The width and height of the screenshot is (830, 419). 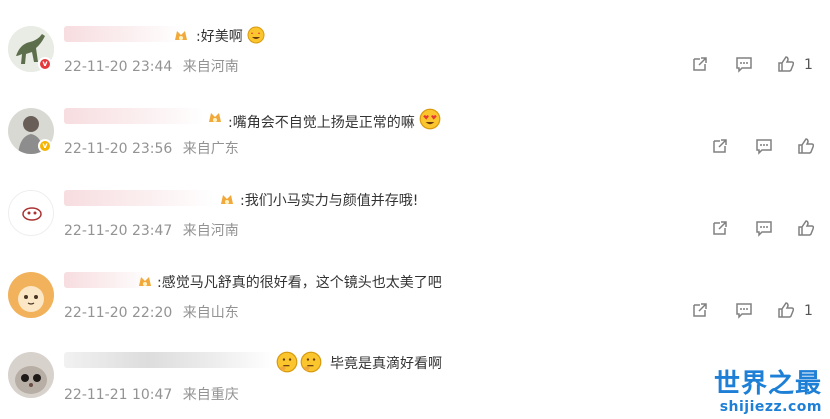 I want to click on comment-text: :感觉马凡舒真的很好看，这个镜头也太美了吧, so click(x=299, y=283).